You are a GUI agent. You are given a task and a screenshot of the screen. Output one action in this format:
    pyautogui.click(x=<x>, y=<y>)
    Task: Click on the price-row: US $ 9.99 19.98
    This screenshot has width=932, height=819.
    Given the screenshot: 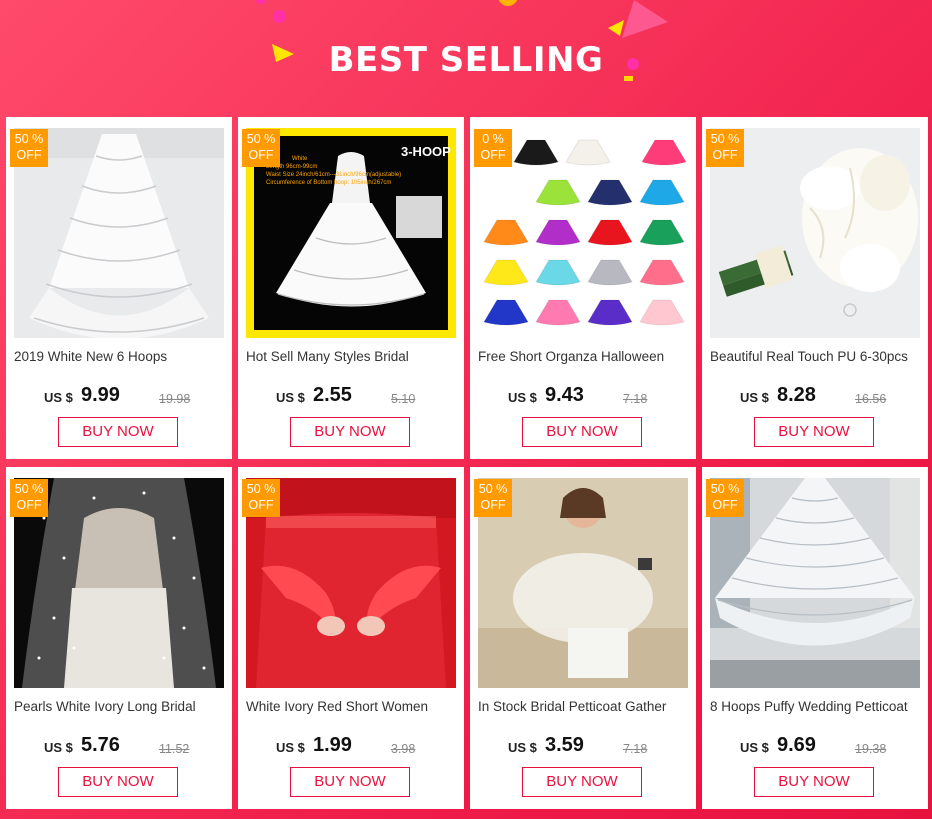 What is the action you would take?
    pyautogui.click(x=119, y=397)
    